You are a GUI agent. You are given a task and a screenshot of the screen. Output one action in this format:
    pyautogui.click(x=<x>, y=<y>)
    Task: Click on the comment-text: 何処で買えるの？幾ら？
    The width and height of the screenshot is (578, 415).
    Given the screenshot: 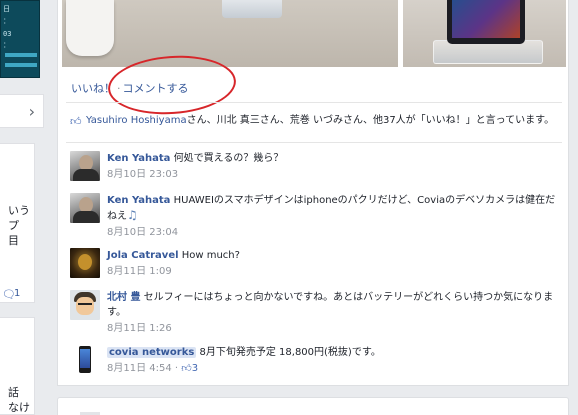 What is the action you would take?
    pyautogui.click(x=228, y=158)
    